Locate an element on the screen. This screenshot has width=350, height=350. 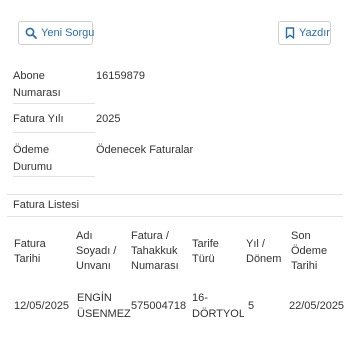
subscriber-number-label: Abone Numarası is located at coordinates (37, 84).